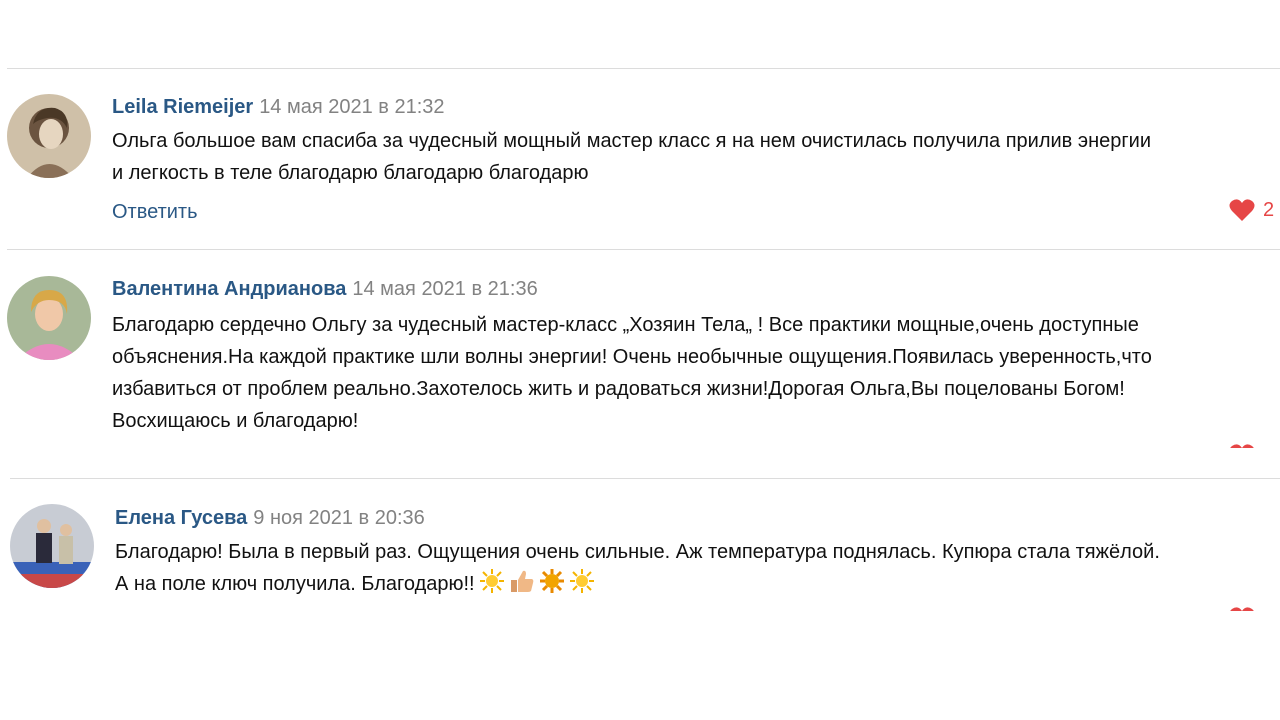 The width and height of the screenshot is (1280, 720). I want to click on comment-header: Валентина Андрианова 14 мая 2021 в 21:36, so click(325, 289).